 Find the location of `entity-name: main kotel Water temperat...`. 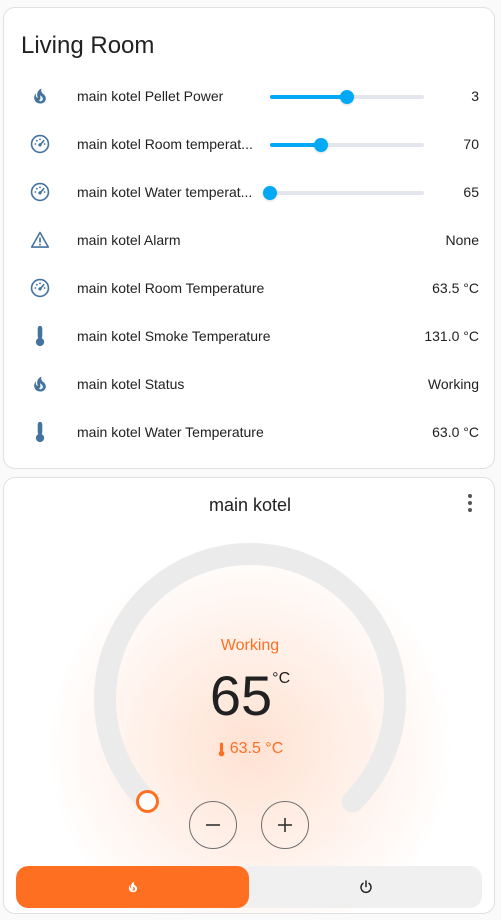

entity-name: main kotel Water temperat... is located at coordinates (165, 192).